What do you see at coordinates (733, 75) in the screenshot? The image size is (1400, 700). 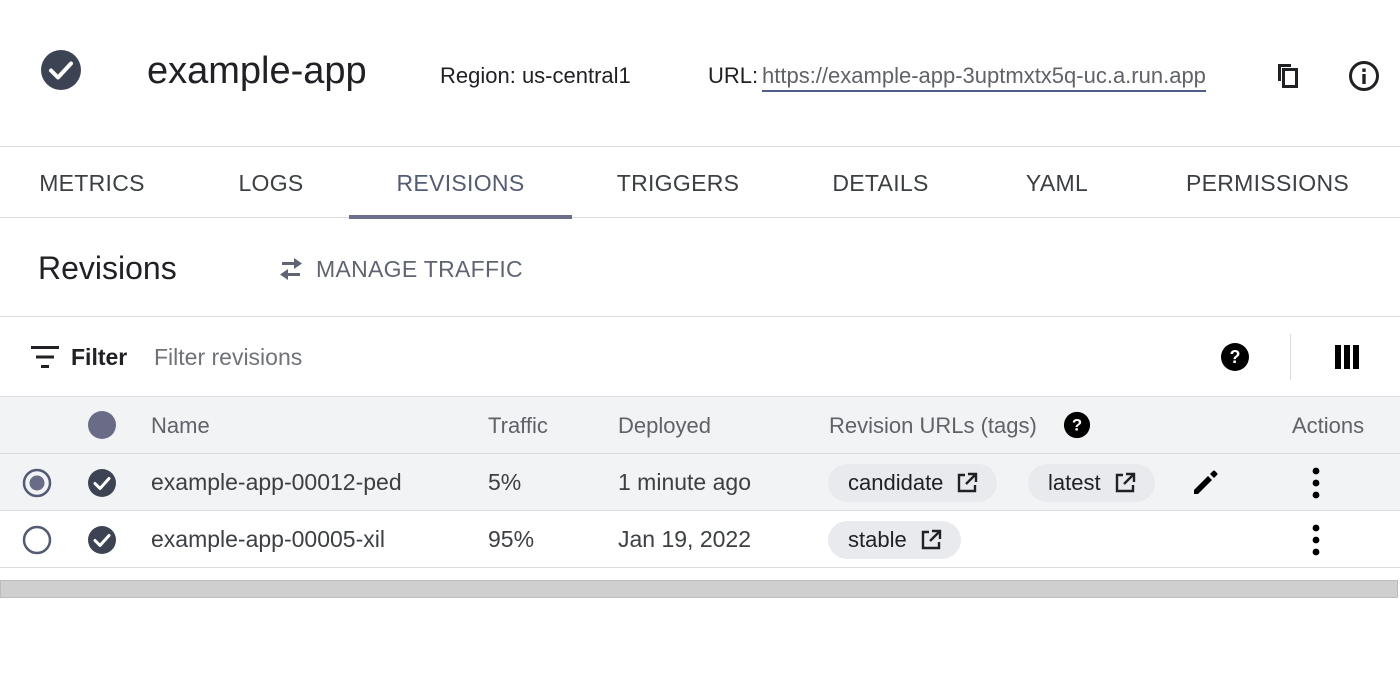 I see `url-label: URL:` at bounding box center [733, 75].